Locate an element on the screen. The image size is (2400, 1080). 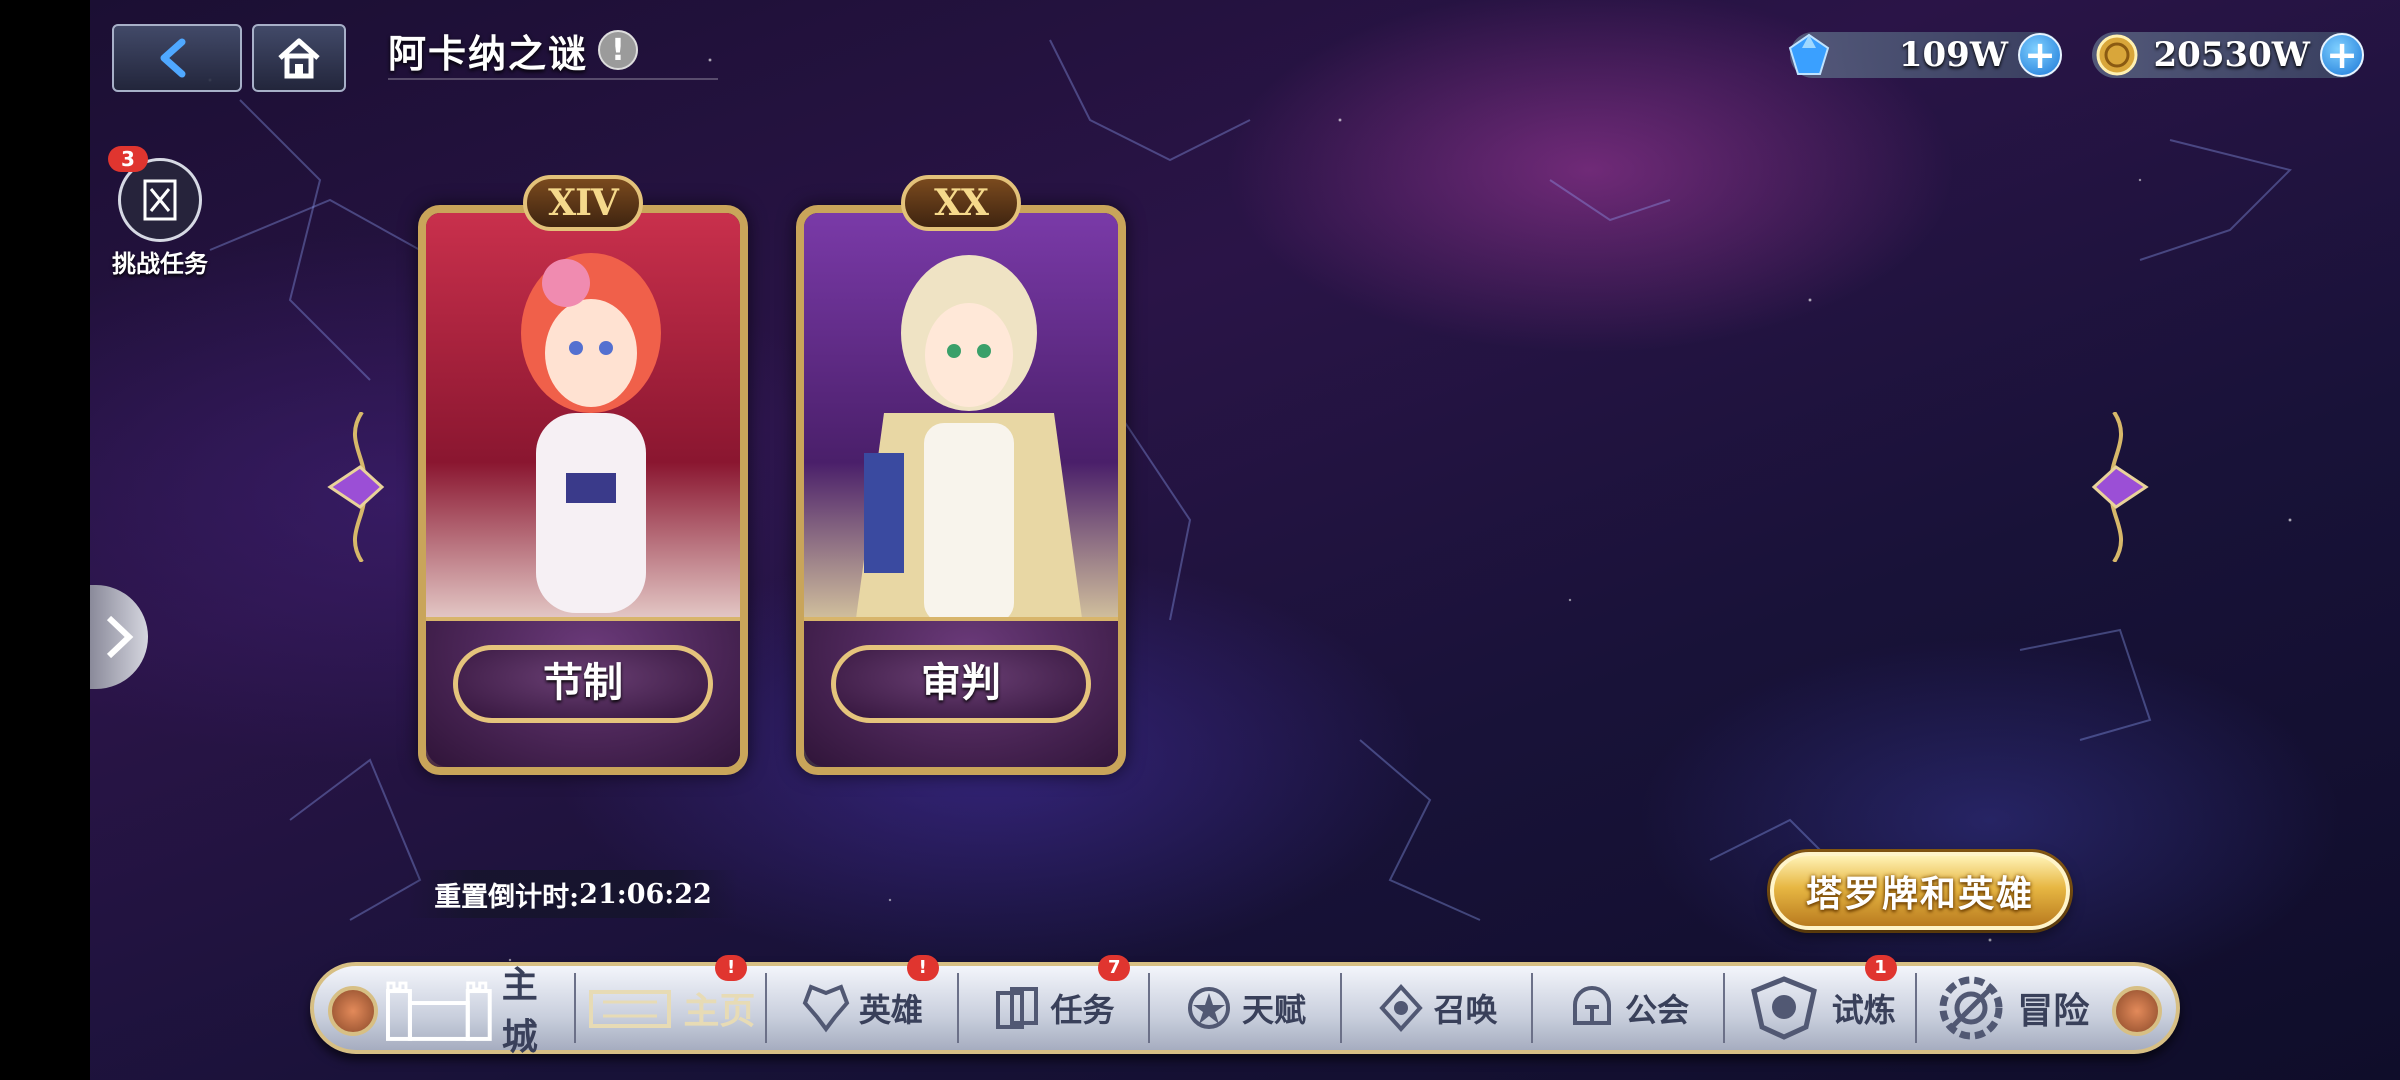
nav-label: 英雄 is located at coordinates (890, 1010).